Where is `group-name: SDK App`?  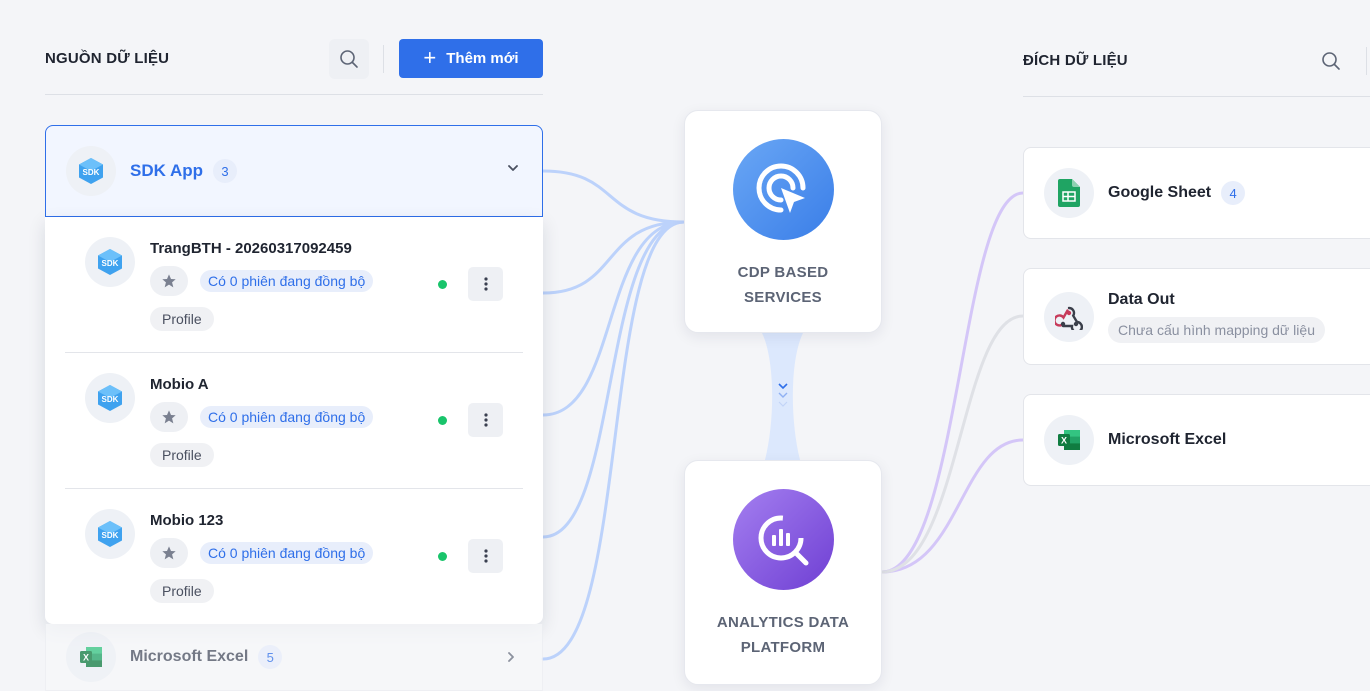 group-name: SDK App is located at coordinates (167, 170).